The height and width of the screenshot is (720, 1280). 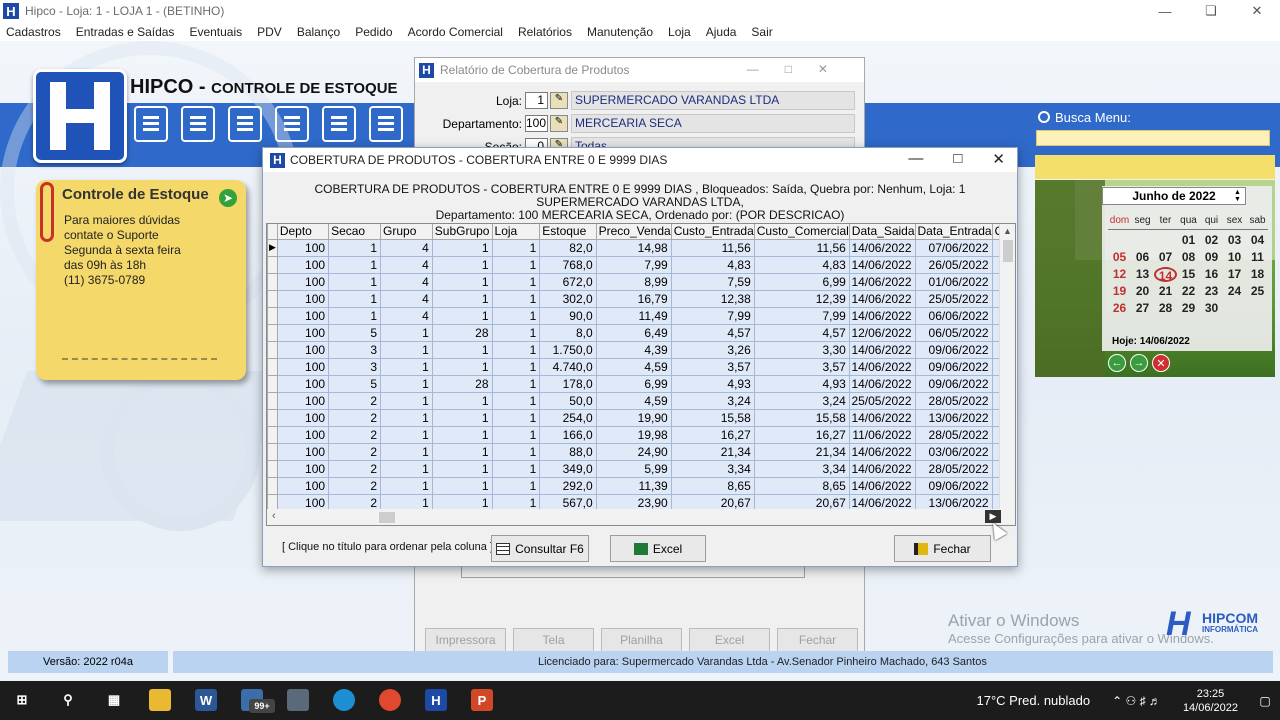 I want to click on edge-icon, so click(x=344, y=700).